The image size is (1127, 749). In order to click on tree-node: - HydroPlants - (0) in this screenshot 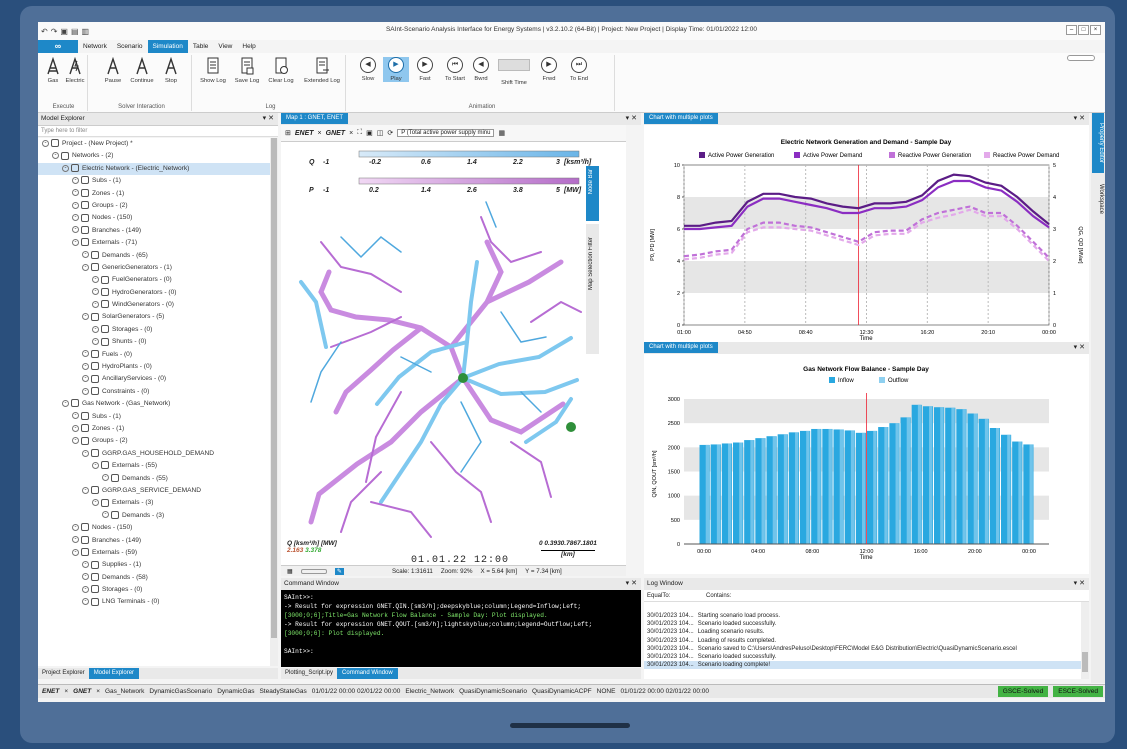, I will do `click(158, 367)`.